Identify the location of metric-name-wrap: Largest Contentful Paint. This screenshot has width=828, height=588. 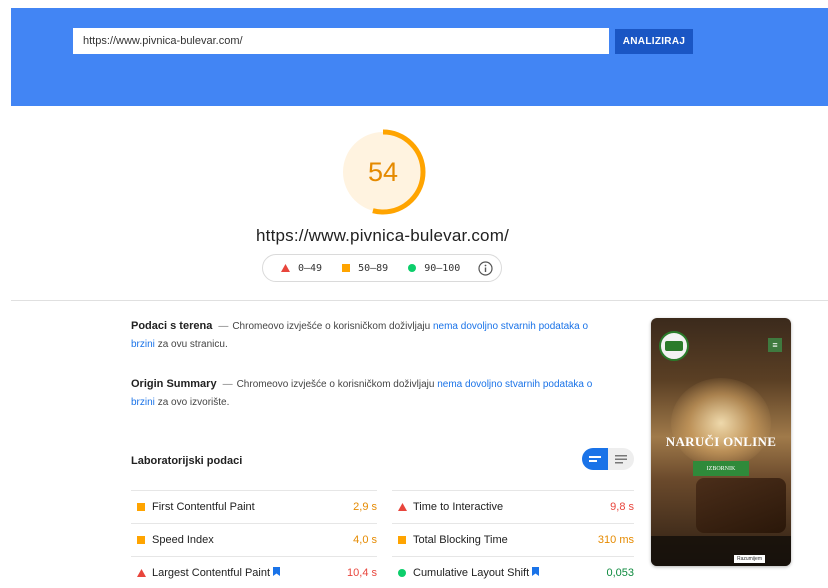
(249, 572).